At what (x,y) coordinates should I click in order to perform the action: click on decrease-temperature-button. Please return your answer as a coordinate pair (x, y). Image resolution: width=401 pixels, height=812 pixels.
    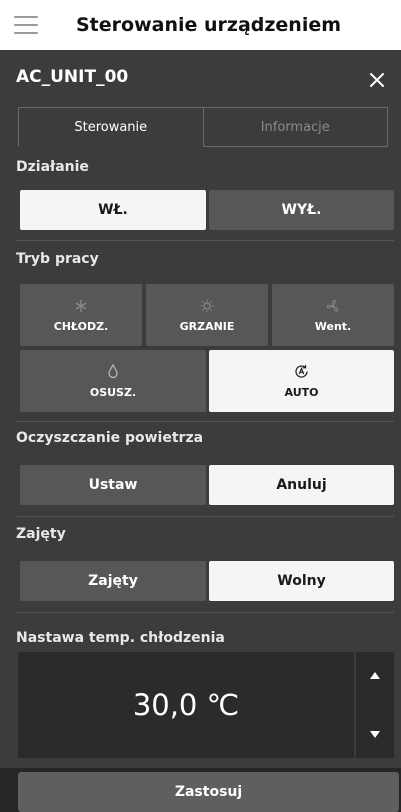
    Looking at the image, I should click on (375, 734).